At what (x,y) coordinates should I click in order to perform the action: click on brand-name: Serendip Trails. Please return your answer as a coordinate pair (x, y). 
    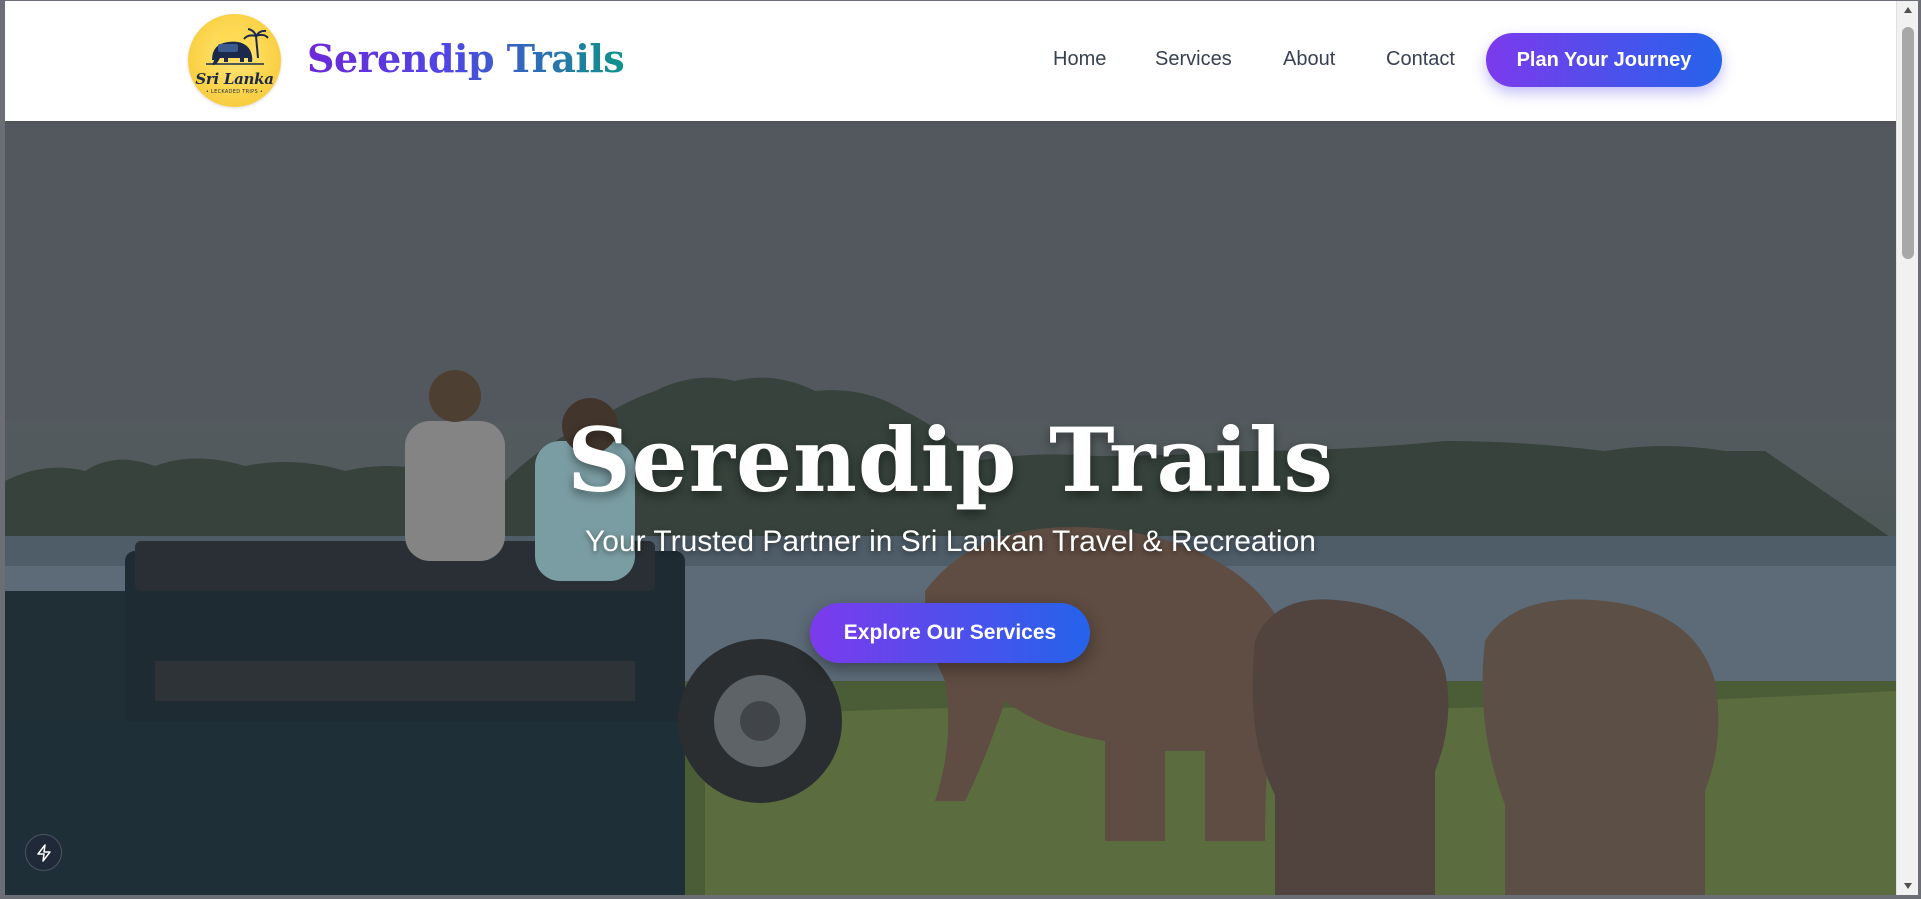
    Looking at the image, I should click on (466, 58).